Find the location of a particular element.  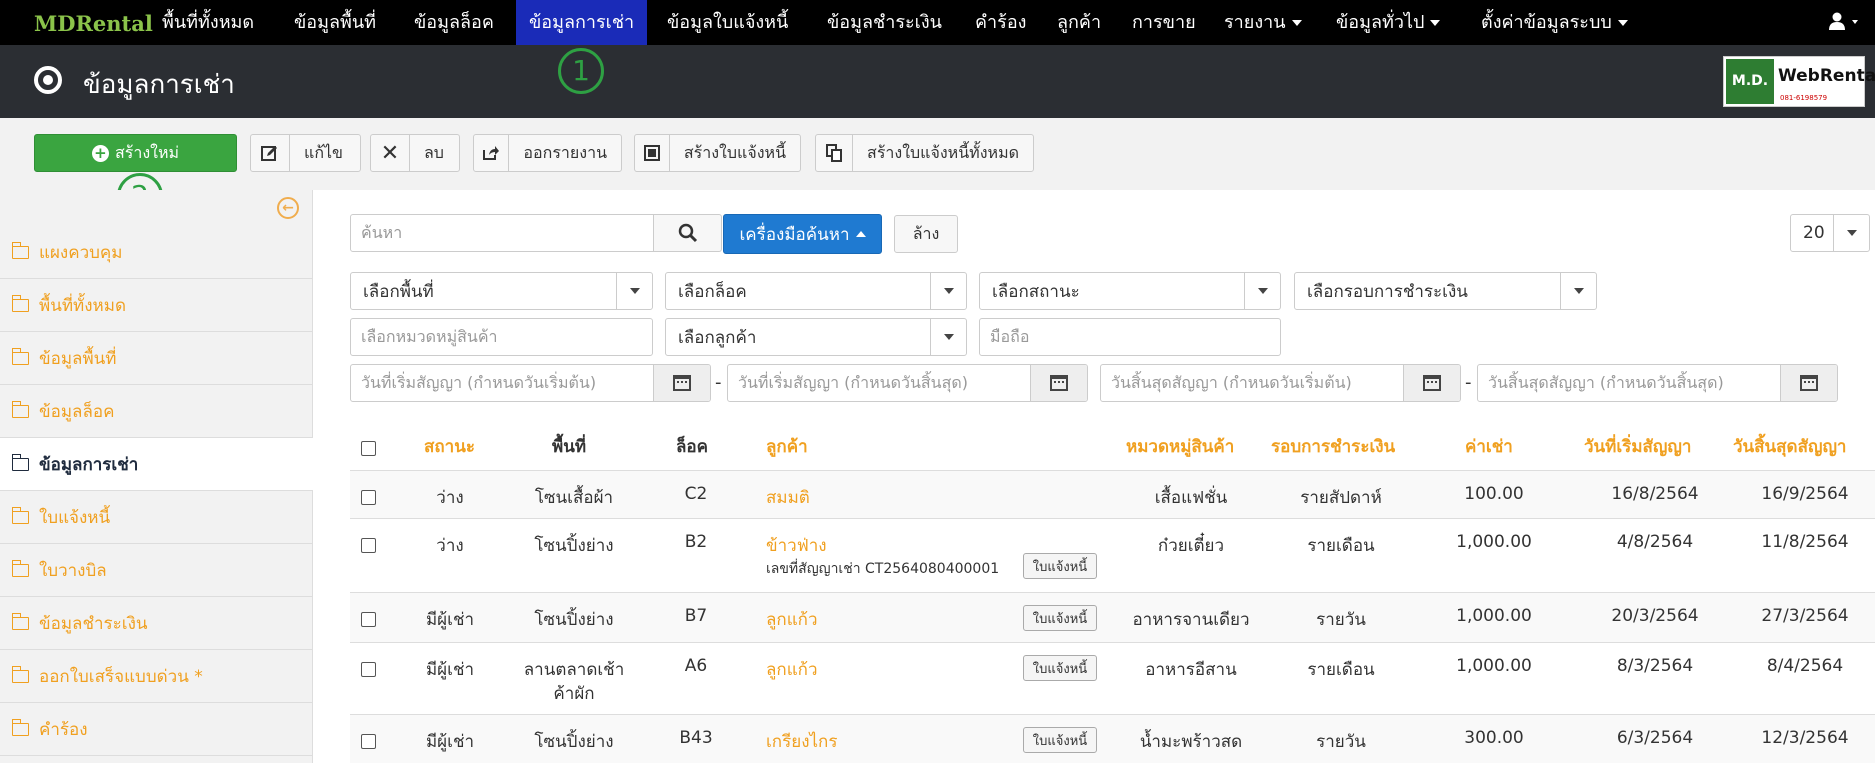

col-start-date: วันที่เริ่มสัญญา is located at coordinates (1637, 447).